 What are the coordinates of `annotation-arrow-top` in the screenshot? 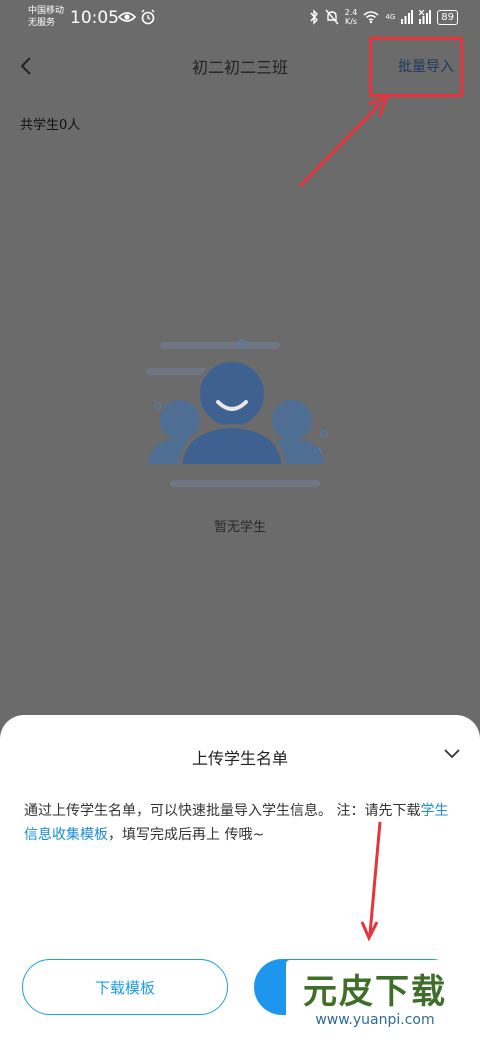 It's located at (343, 141).